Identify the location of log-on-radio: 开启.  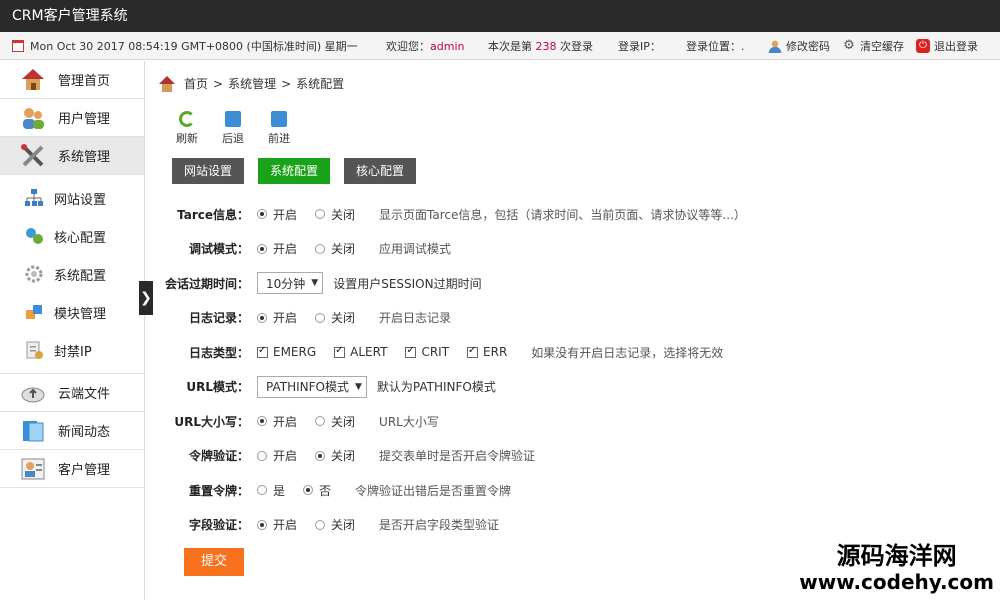
(277, 317).